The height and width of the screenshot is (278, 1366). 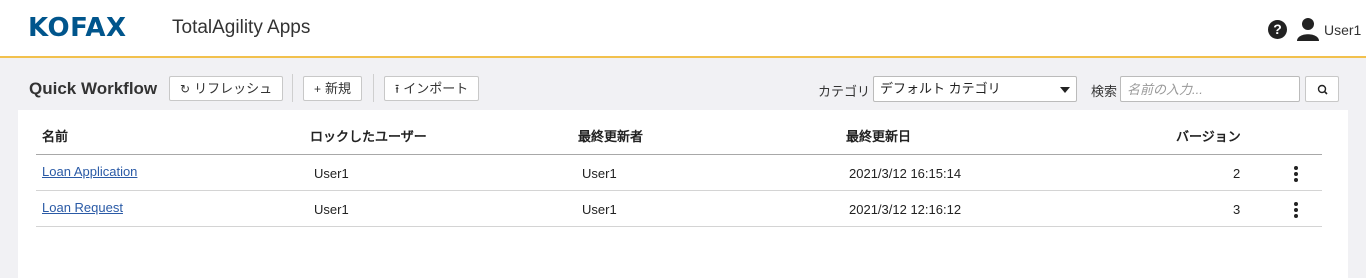 What do you see at coordinates (610, 135) in the screenshot?
I see `column-header-modified-by: 最終更新者` at bounding box center [610, 135].